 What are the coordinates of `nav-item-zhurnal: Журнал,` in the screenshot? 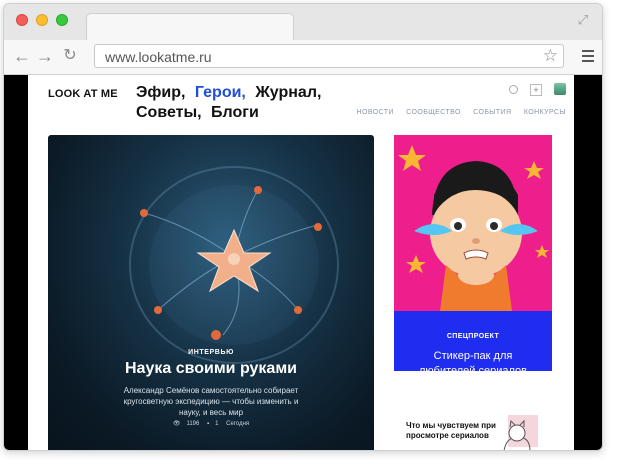 It's located at (288, 92).